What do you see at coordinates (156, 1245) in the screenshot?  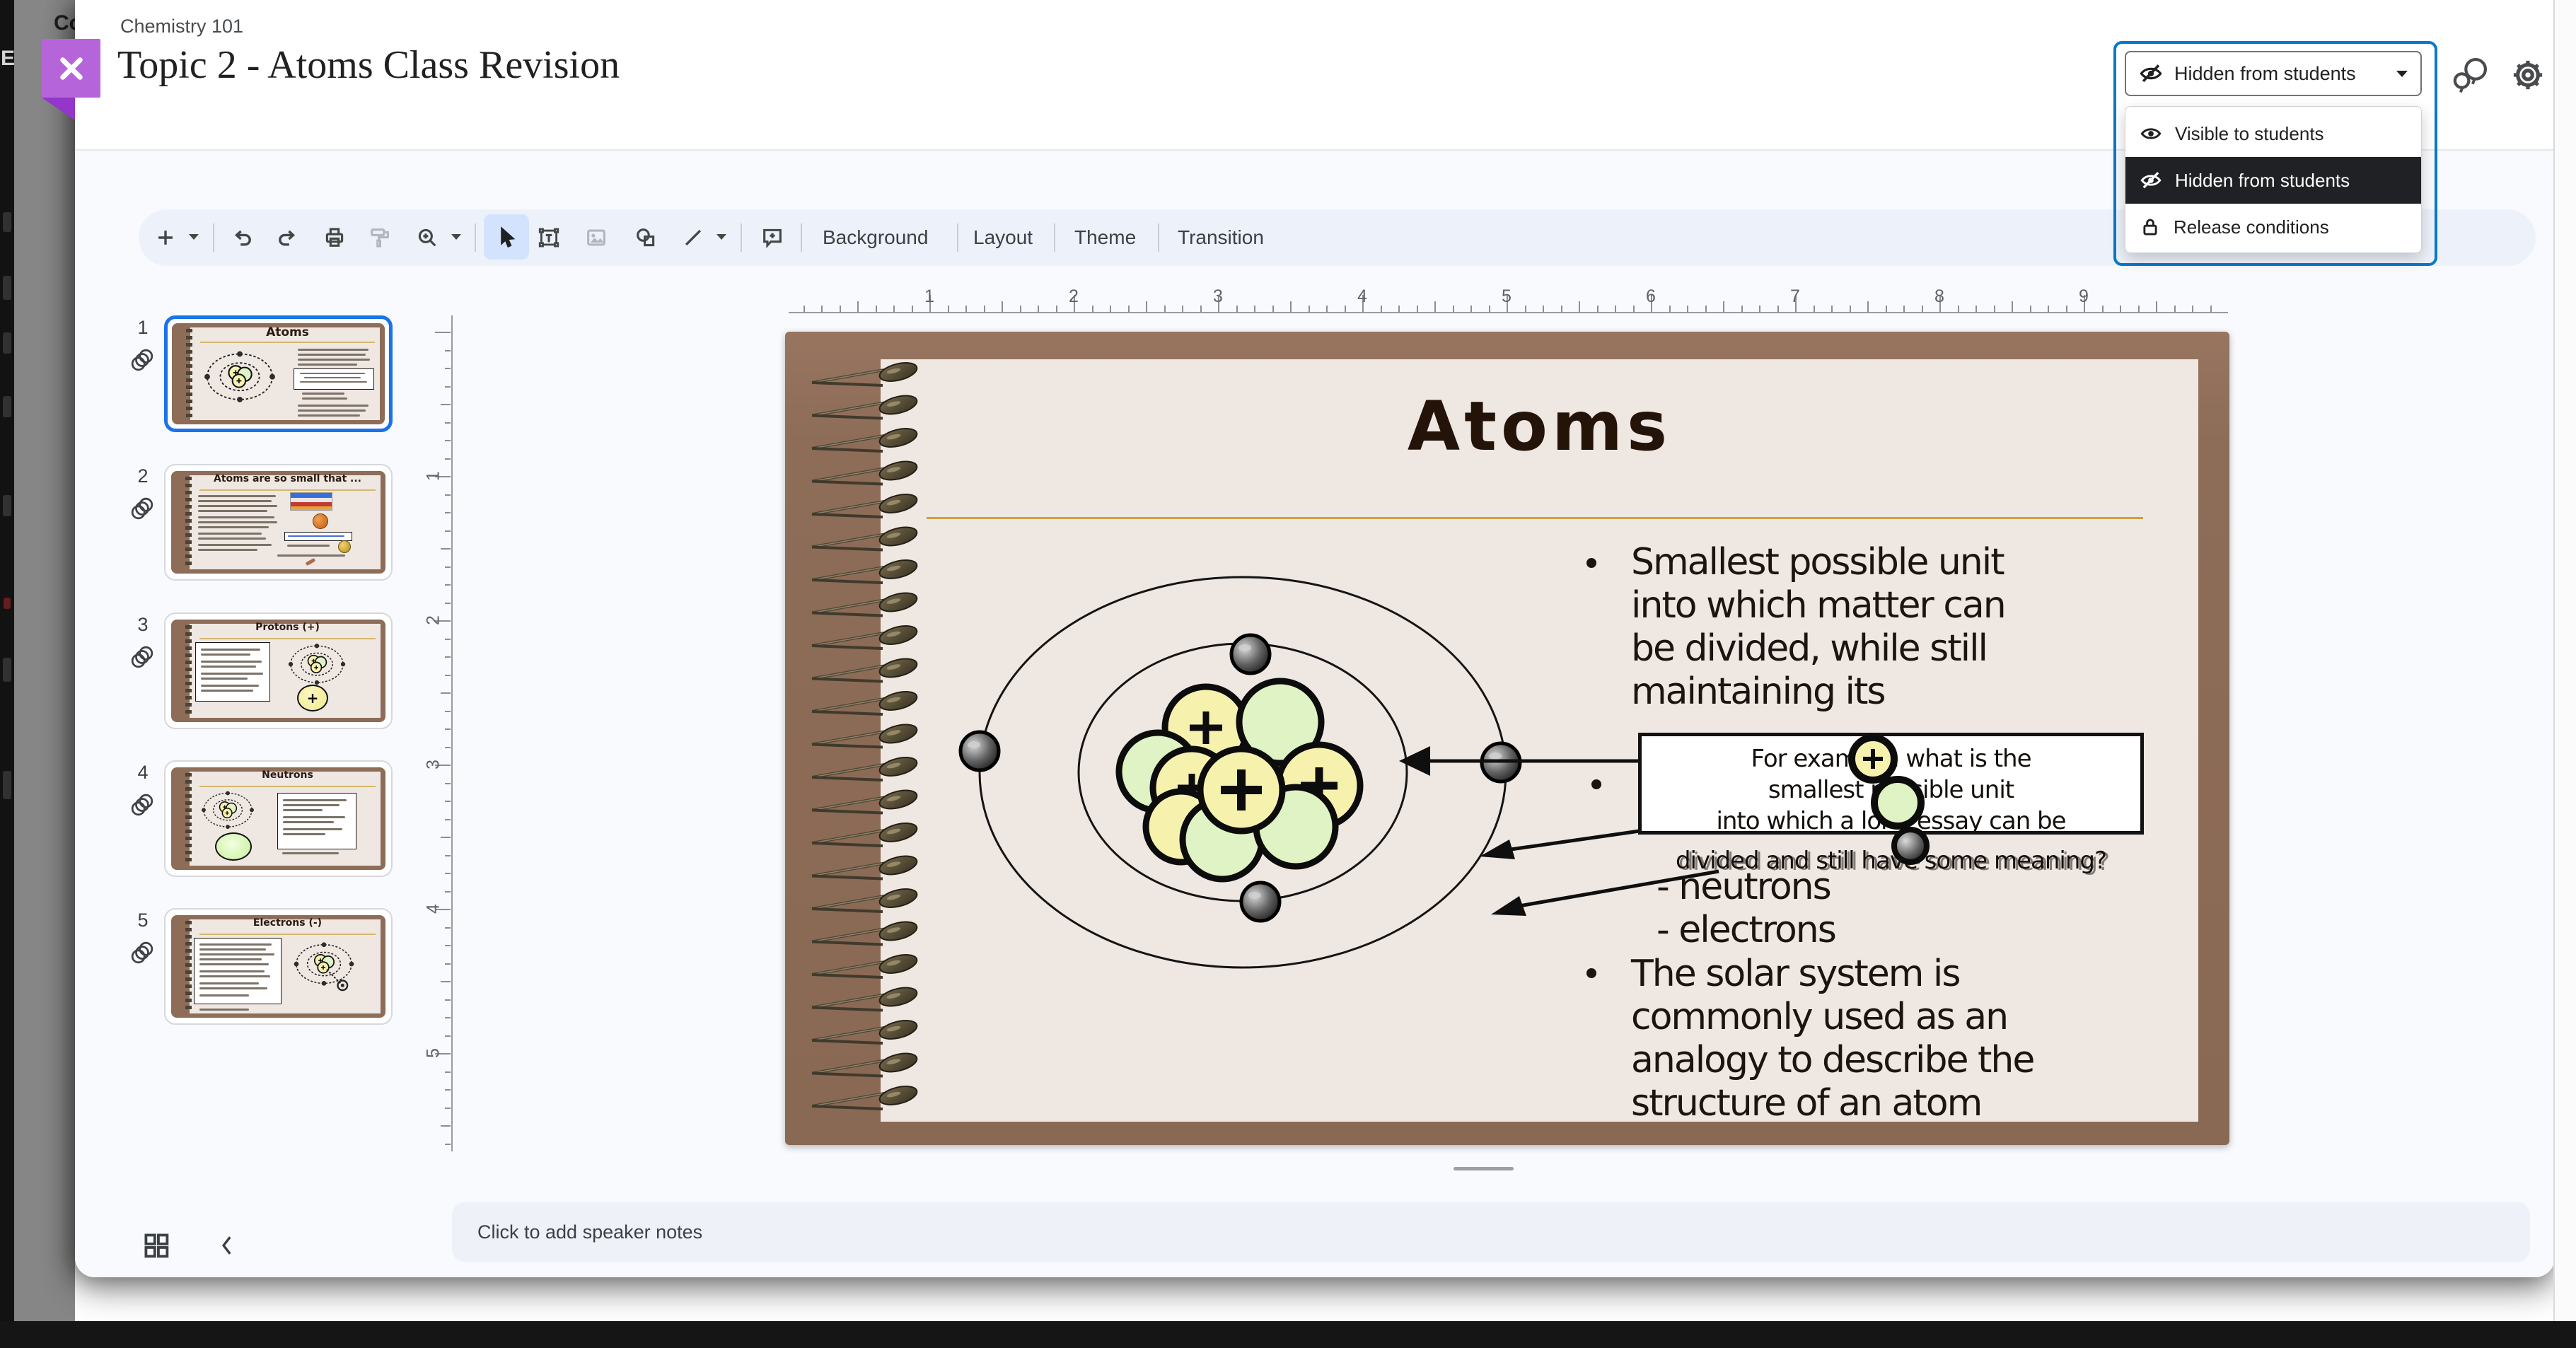 I see `grid-view-button` at bounding box center [156, 1245].